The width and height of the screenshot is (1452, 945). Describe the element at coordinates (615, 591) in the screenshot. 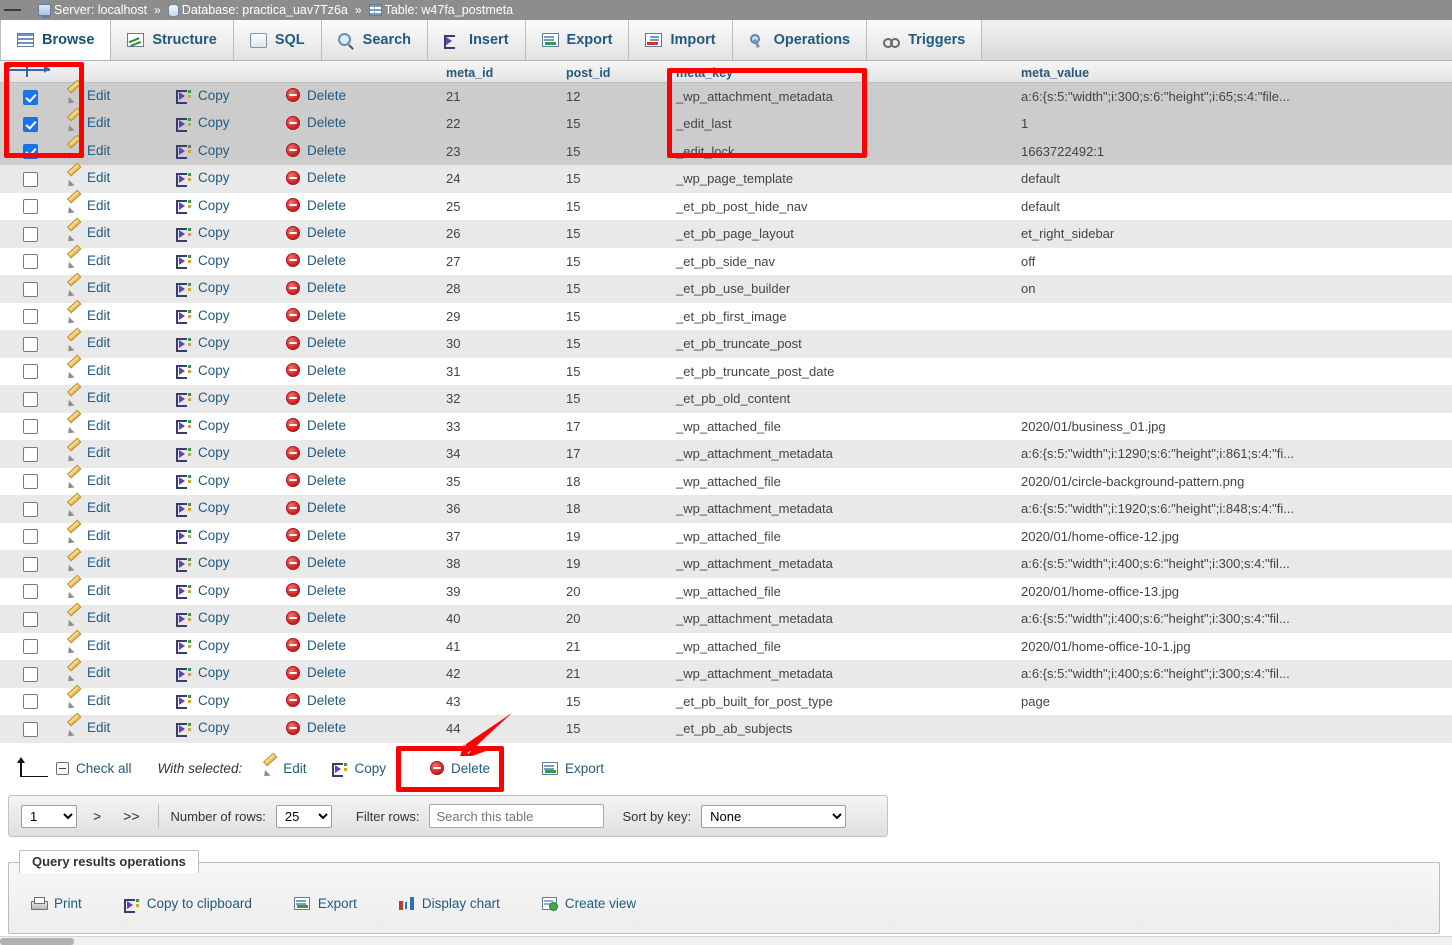

I see `cell-post-id: 20` at that location.